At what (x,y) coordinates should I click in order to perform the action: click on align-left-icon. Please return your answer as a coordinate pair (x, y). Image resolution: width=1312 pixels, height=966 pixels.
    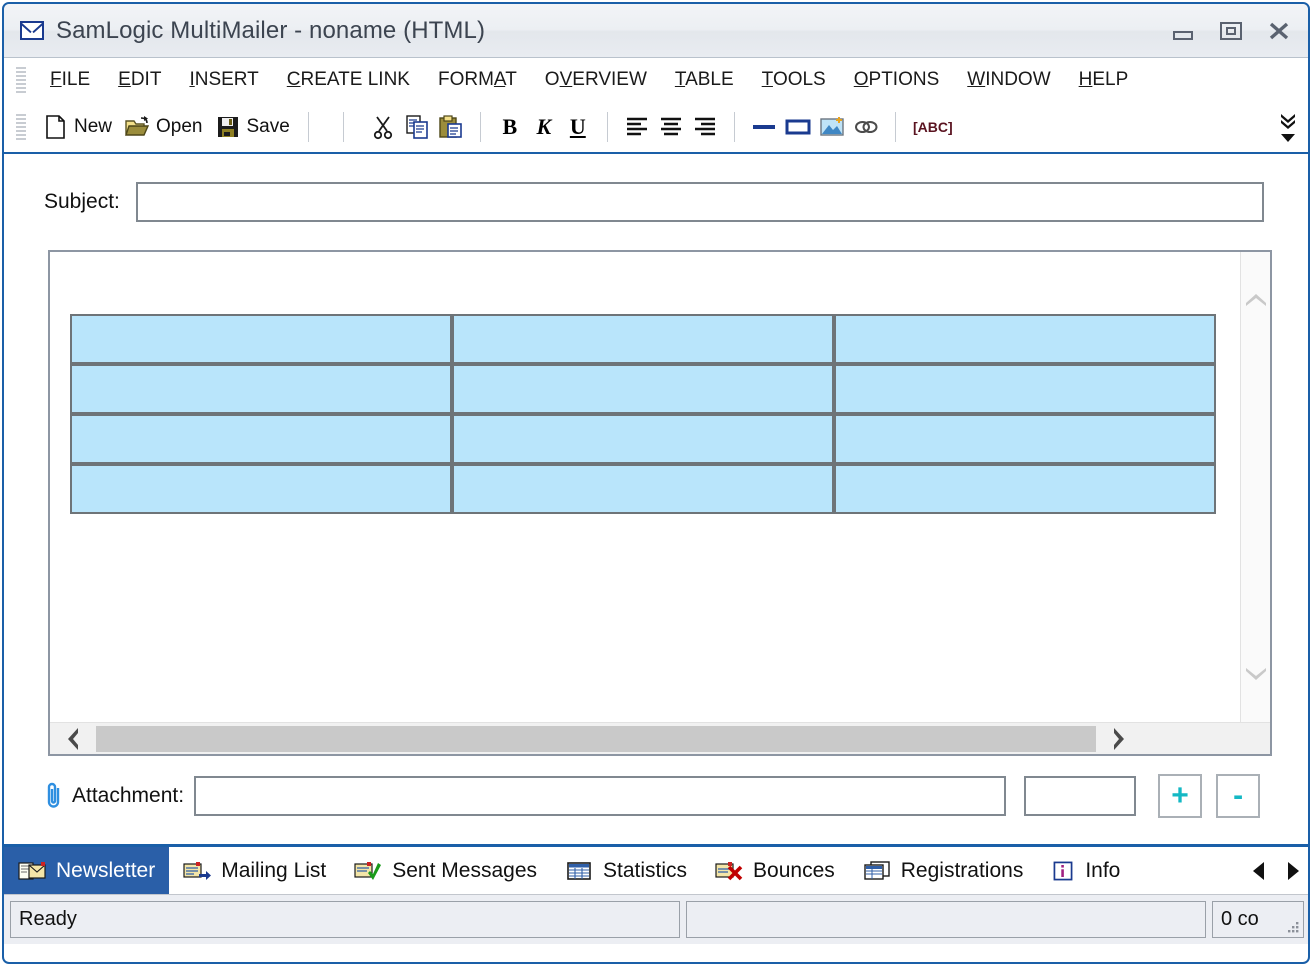
    Looking at the image, I should click on (636, 126).